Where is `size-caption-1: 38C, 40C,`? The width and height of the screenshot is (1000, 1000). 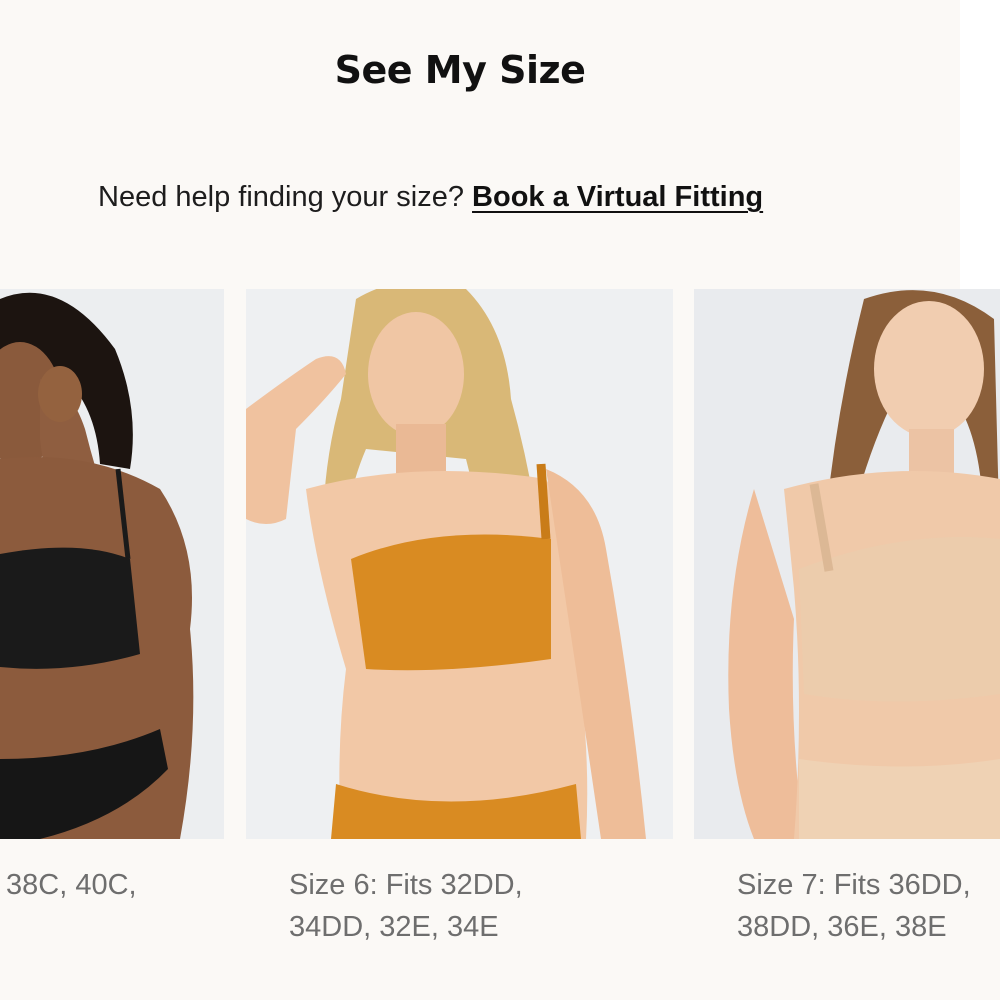
size-caption-1: 38C, 40C, is located at coordinates (71, 885).